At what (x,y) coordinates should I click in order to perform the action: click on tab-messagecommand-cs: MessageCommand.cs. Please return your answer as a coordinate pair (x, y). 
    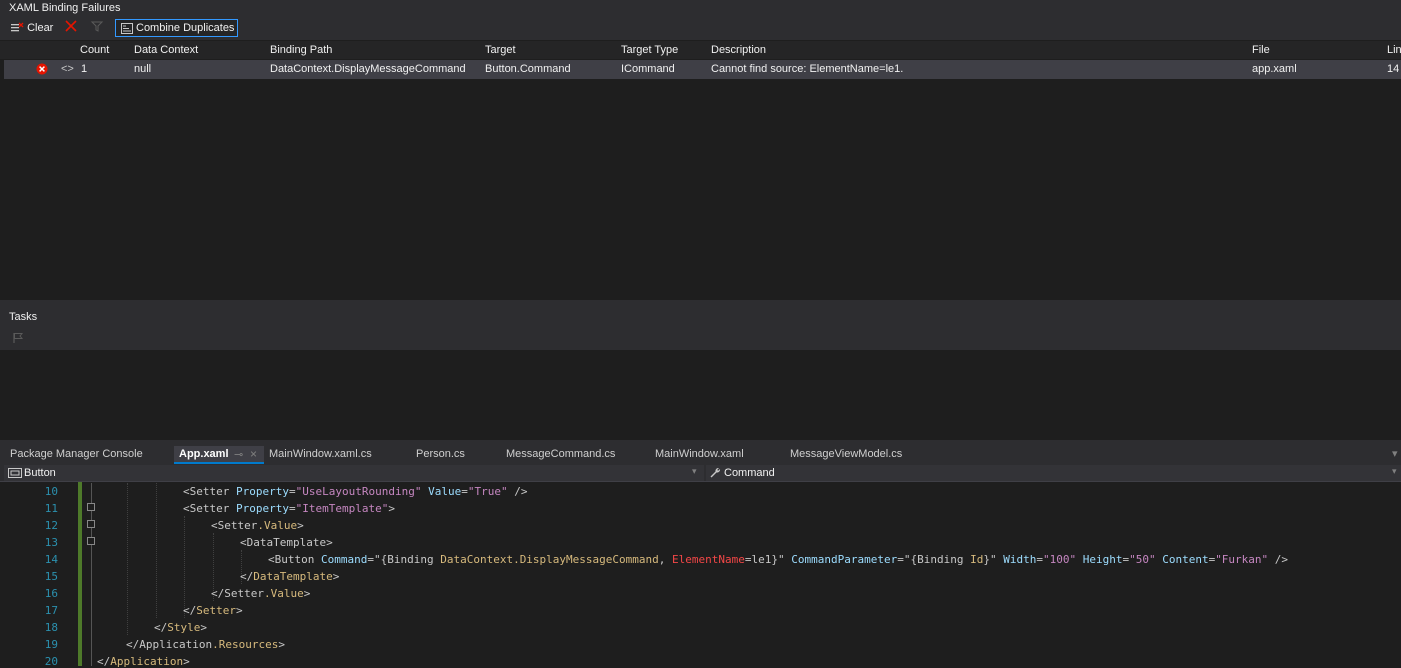
    Looking at the image, I should click on (560, 454).